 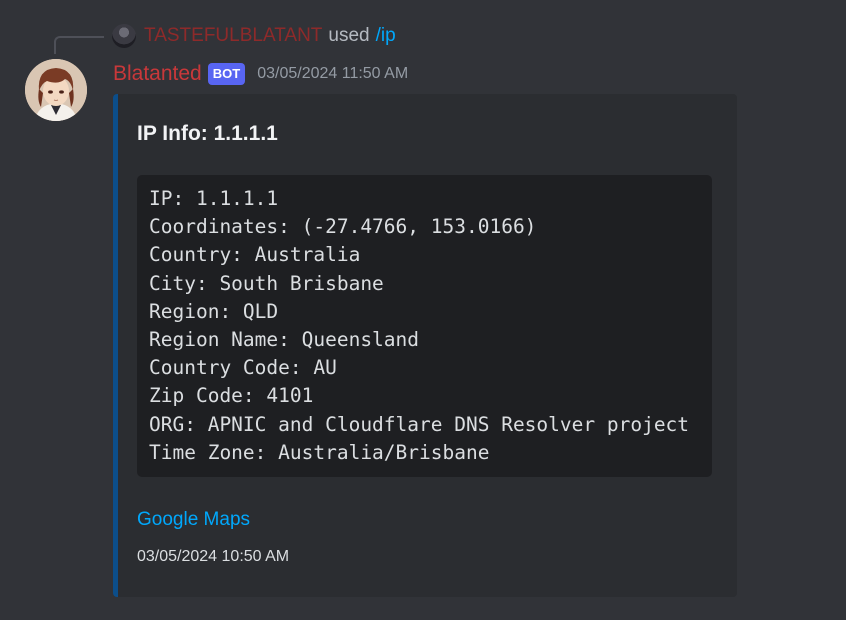 I want to click on bot-username: Blatanted, so click(x=157, y=74).